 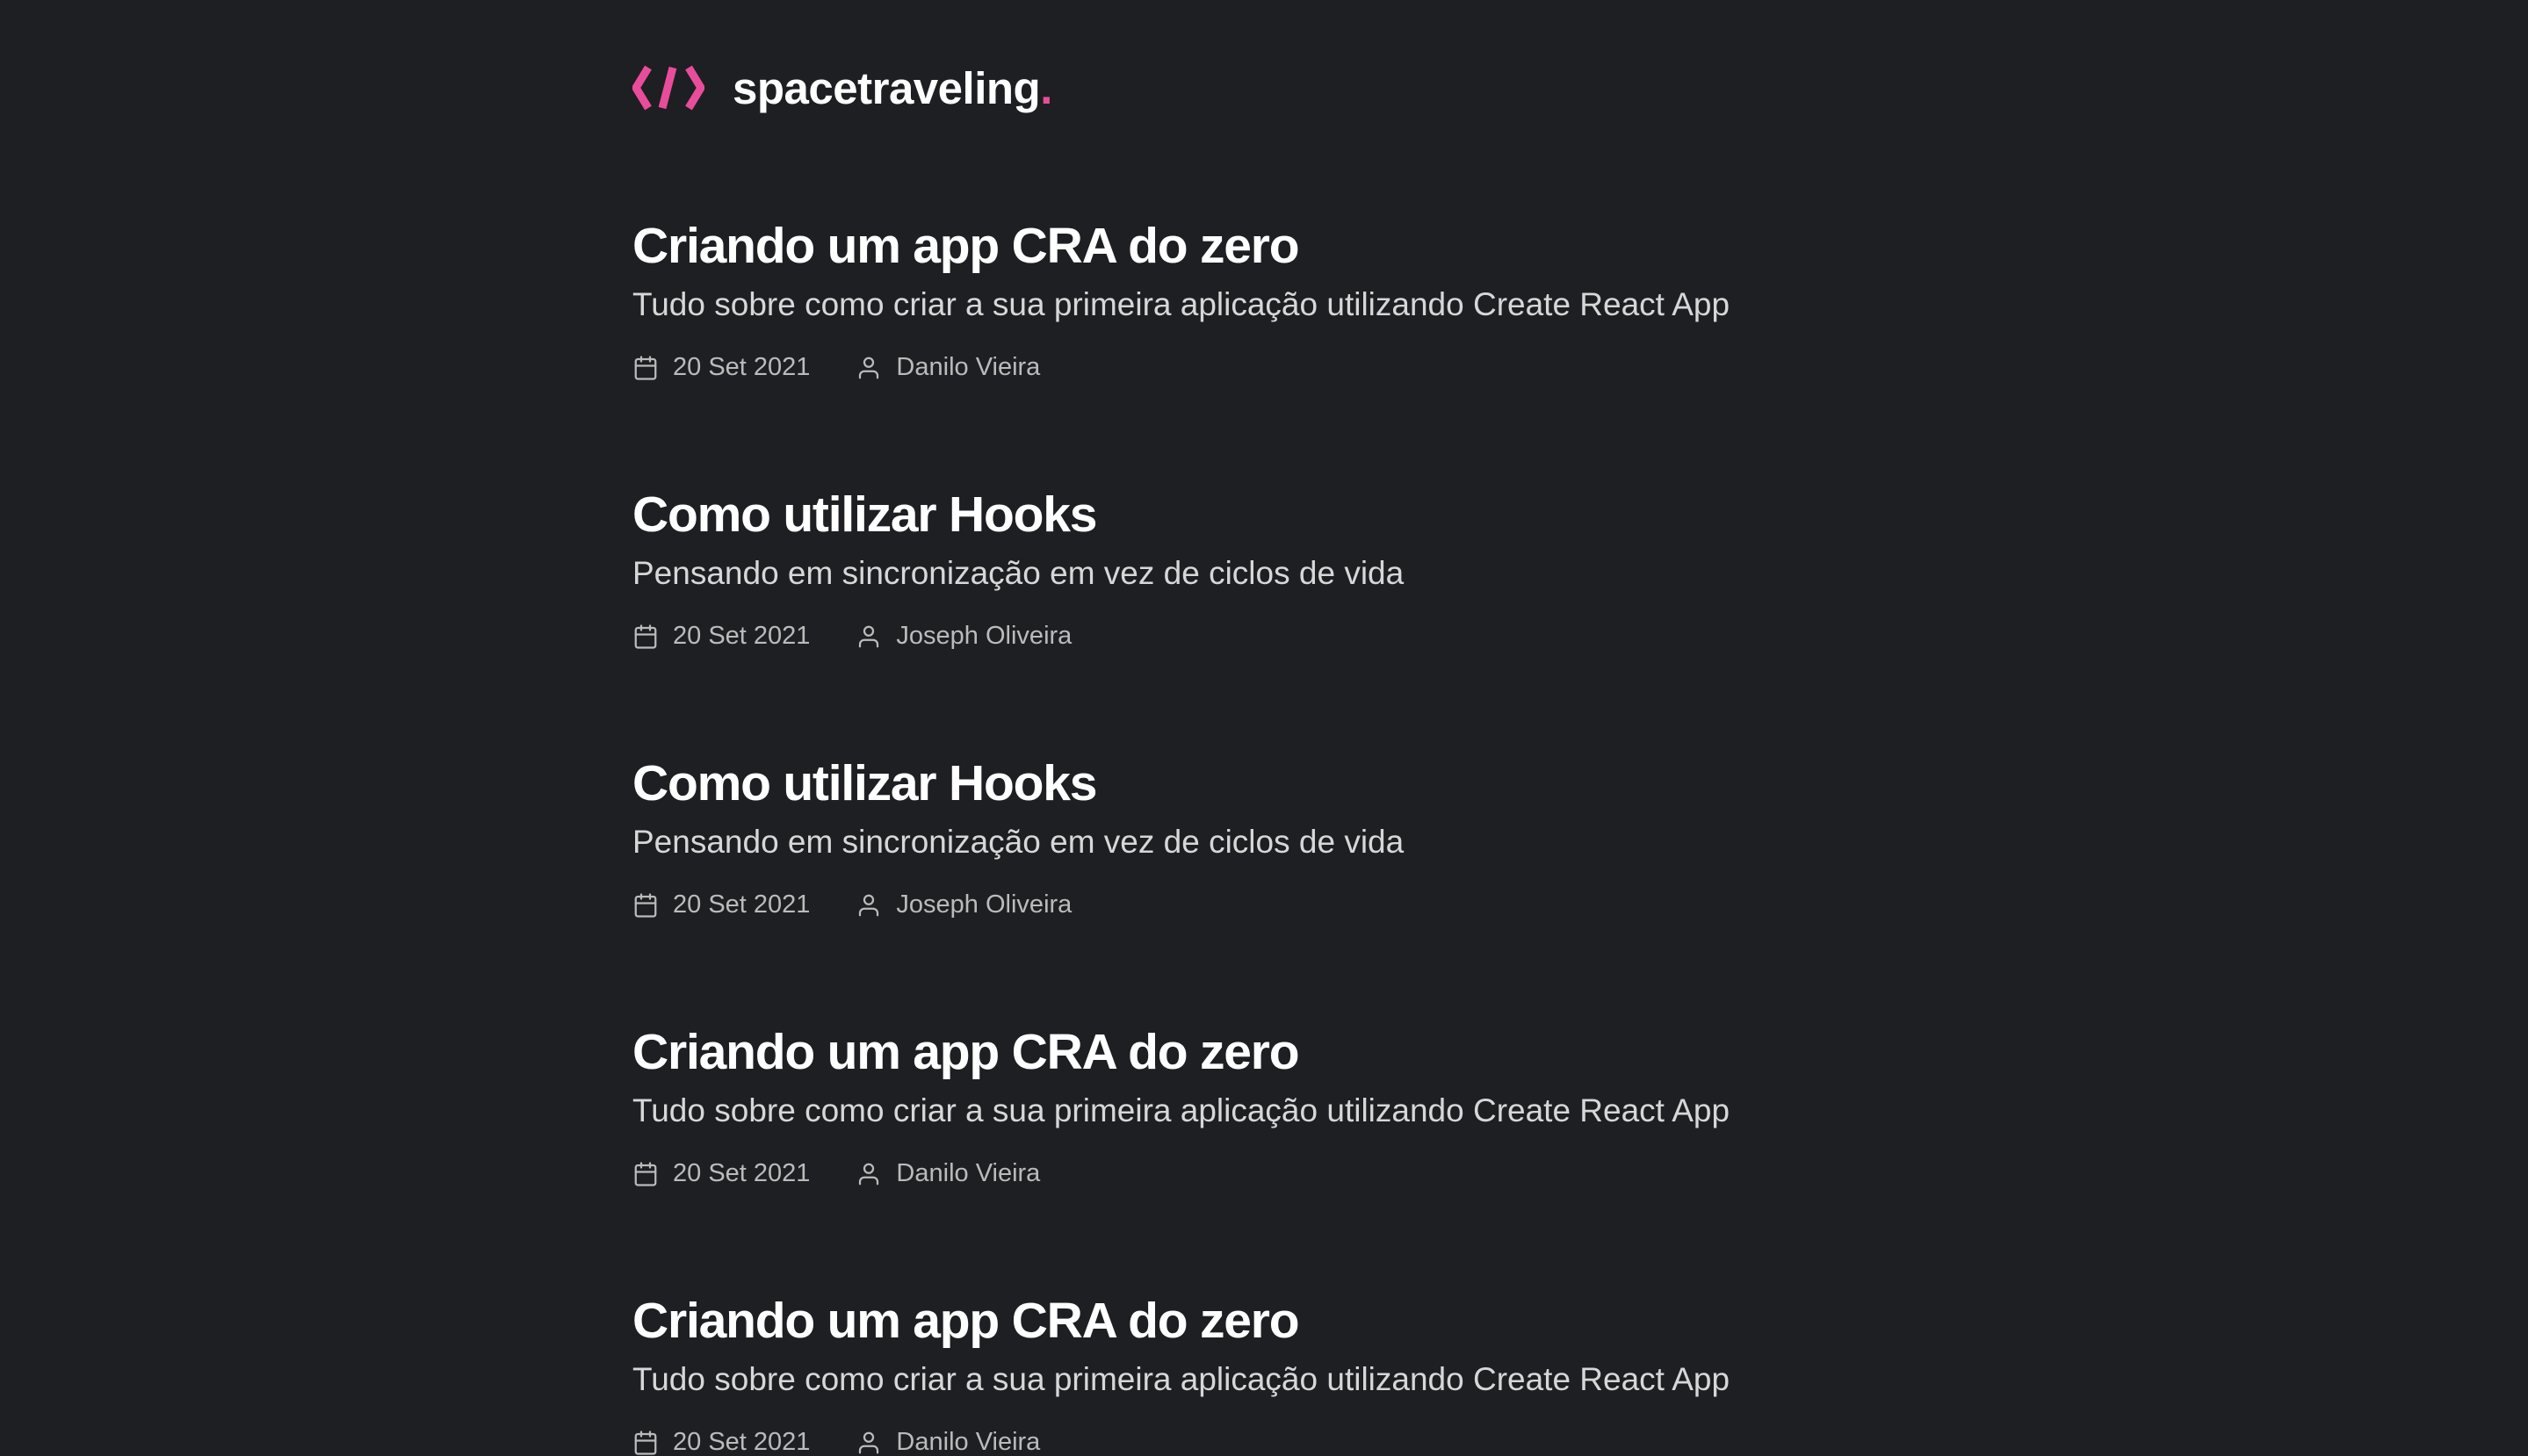 I want to click on brand-name: spacetraveling, so click(x=887, y=87).